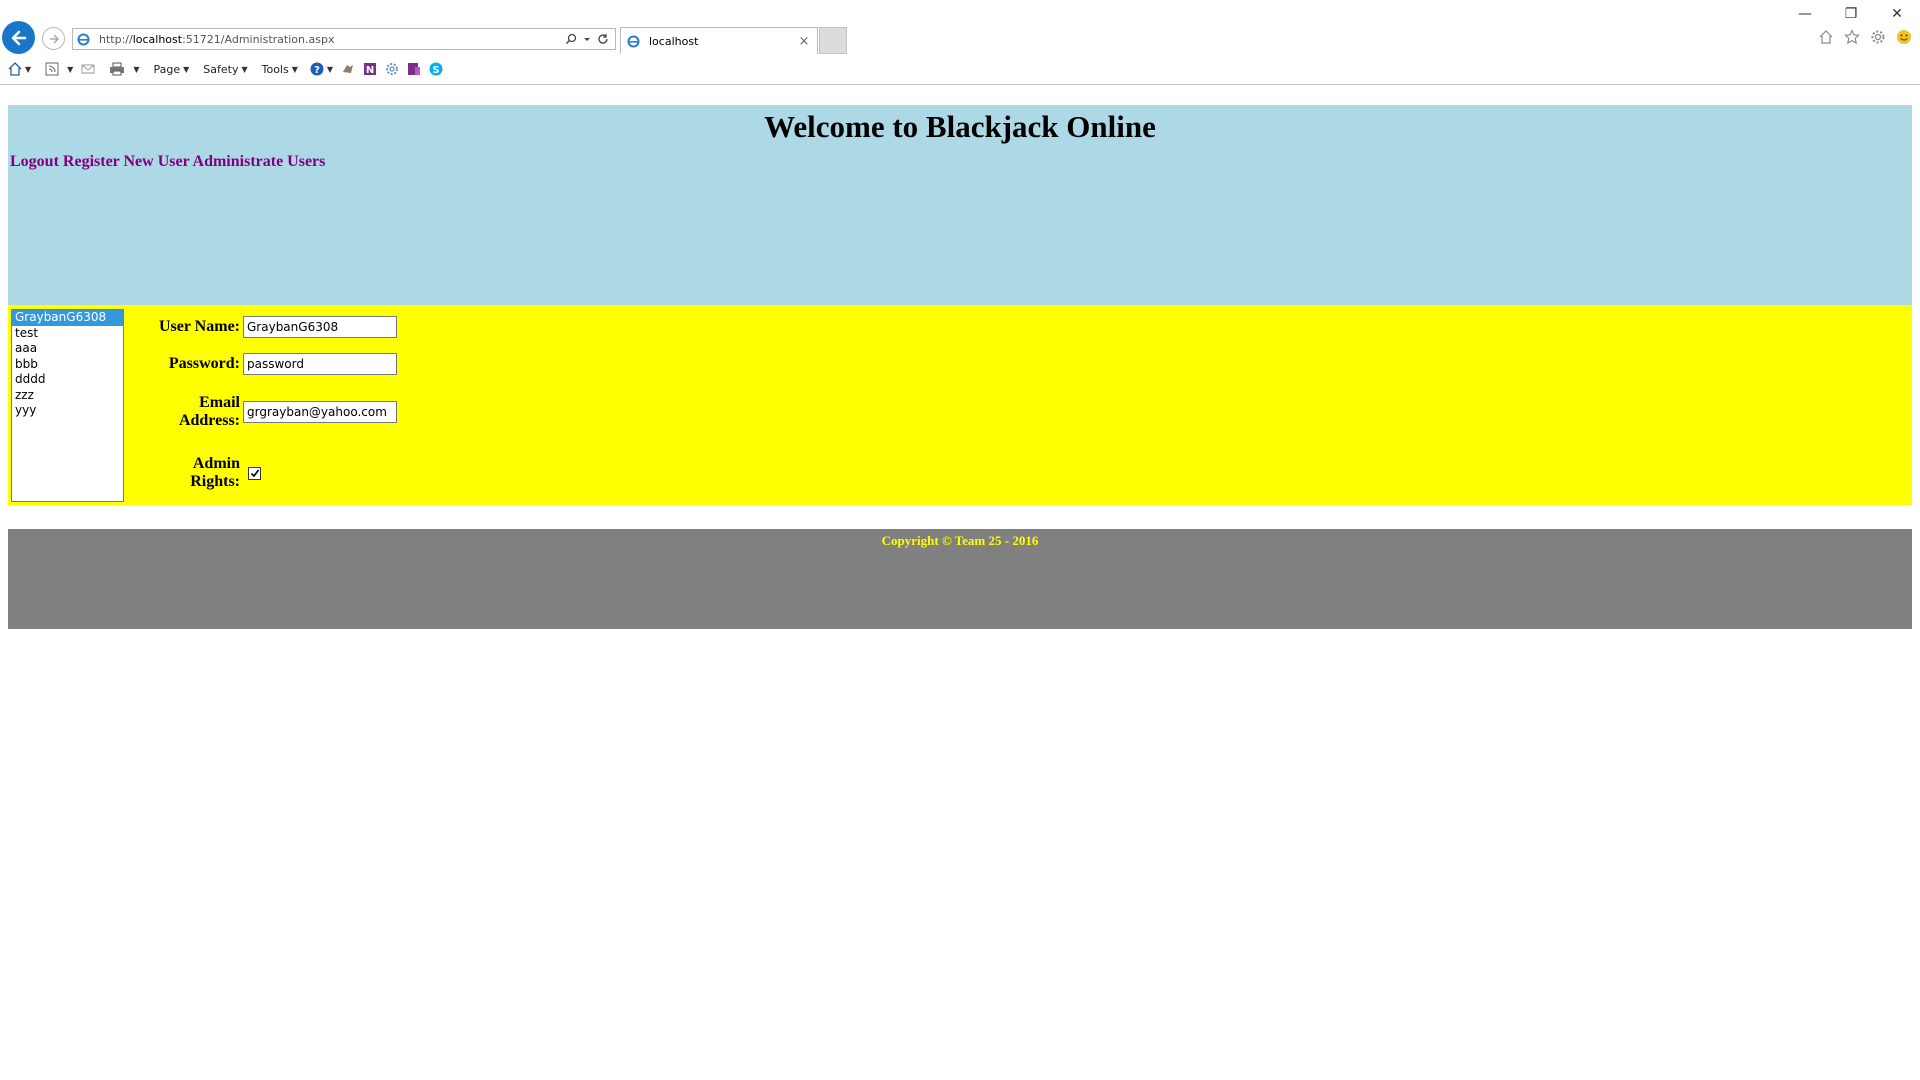 This screenshot has height=1080, width=1920. I want to click on svg-text: N, so click(370, 70).